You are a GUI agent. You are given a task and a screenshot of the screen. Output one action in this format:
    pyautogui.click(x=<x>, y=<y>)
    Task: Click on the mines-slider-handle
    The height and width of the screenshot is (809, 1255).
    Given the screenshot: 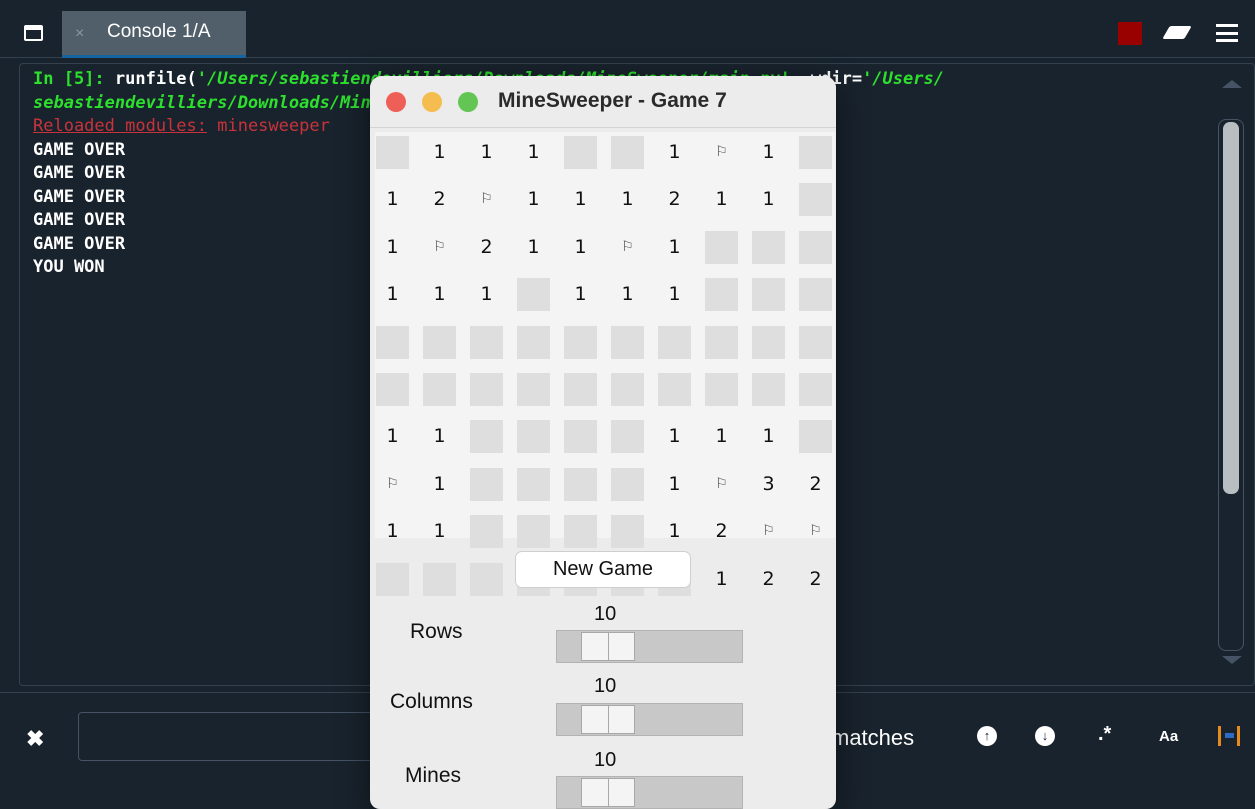 What is the action you would take?
    pyautogui.click(x=608, y=792)
    